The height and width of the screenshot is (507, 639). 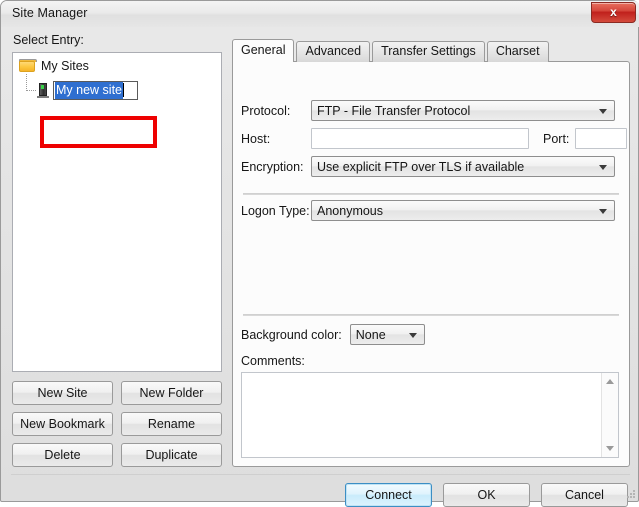 What do you see at coordinates (609, 415) in the screenshot?
I see `comments-scrollbar` at bounding box center [609, 415].